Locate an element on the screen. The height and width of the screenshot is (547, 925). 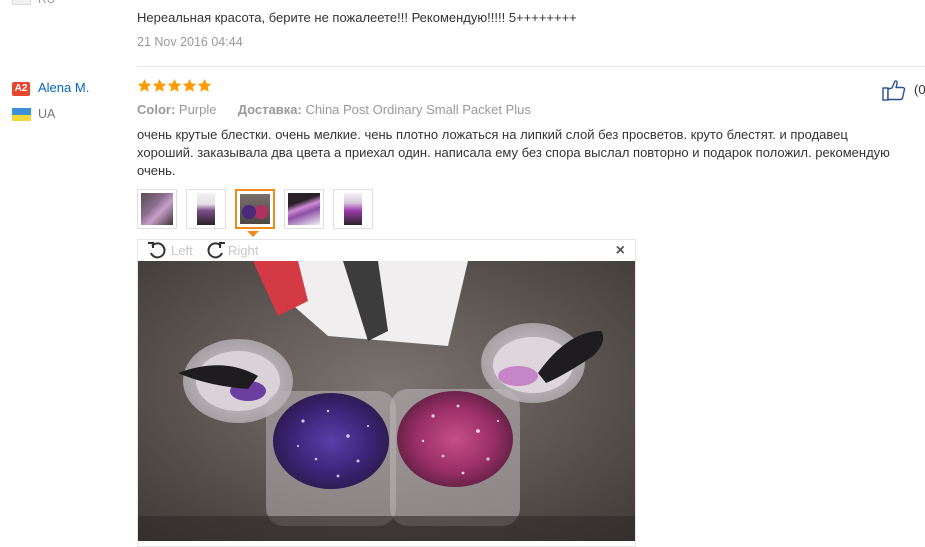
review-text-line: очень. is located at coordinates (156, 170).